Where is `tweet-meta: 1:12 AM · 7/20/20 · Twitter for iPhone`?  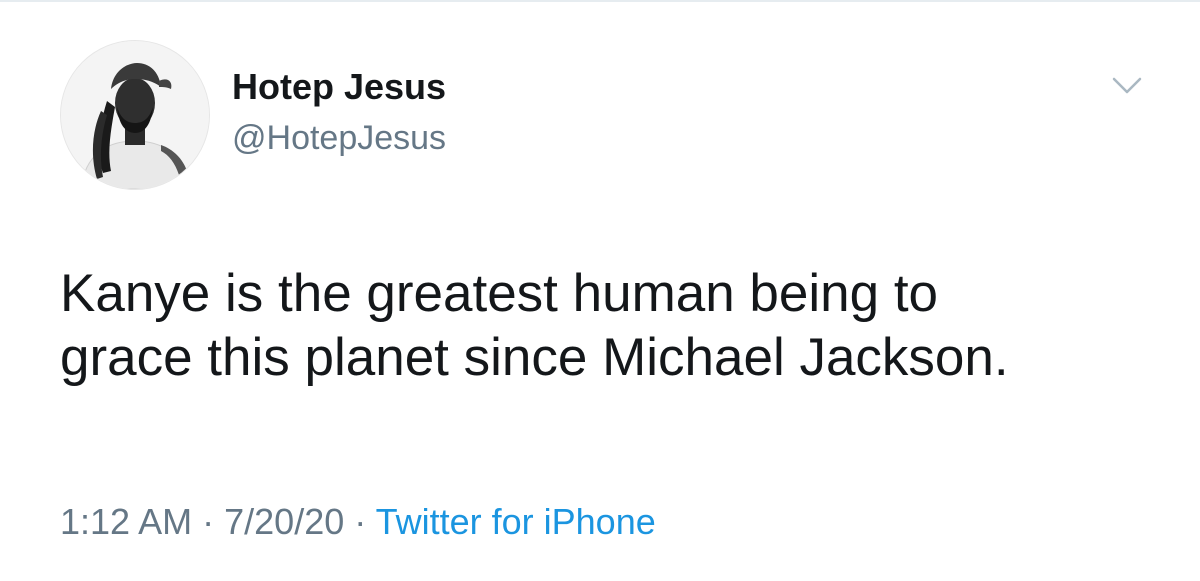 tweet-meta: 1:12 AM · 7/20/20 · Twitter for iPhone is located at coordinates (358, 522).